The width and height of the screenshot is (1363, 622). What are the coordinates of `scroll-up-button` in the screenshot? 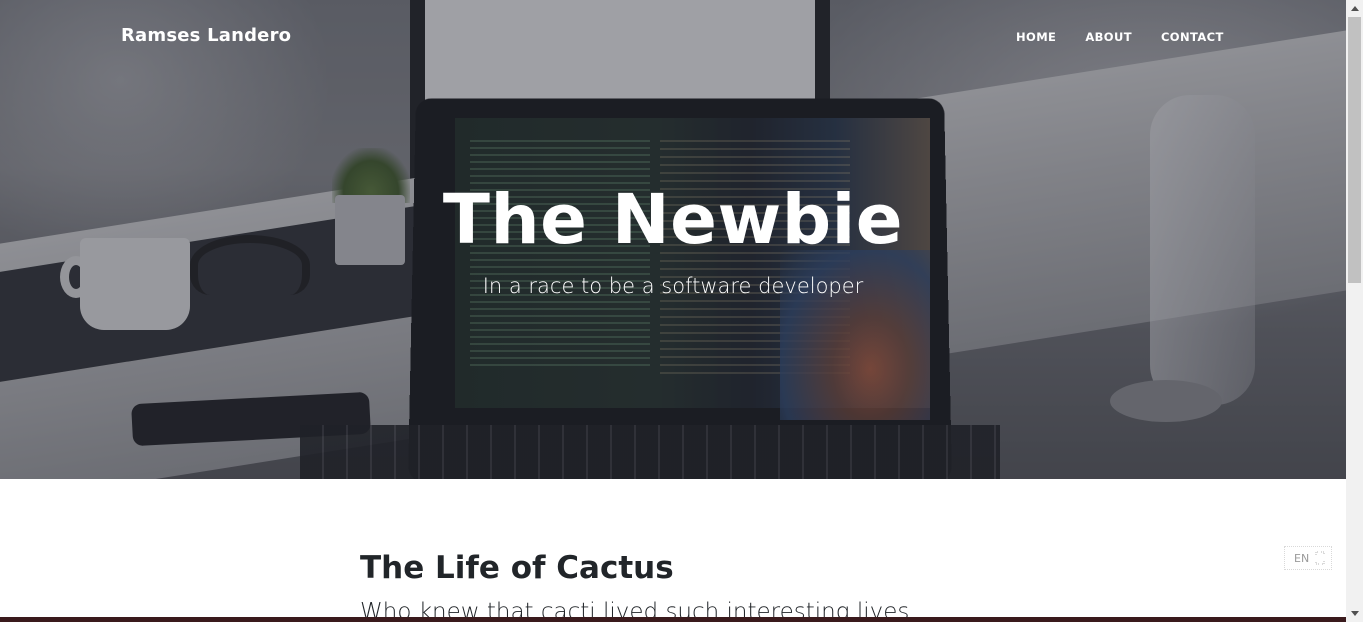 It's located at (1354, 8).